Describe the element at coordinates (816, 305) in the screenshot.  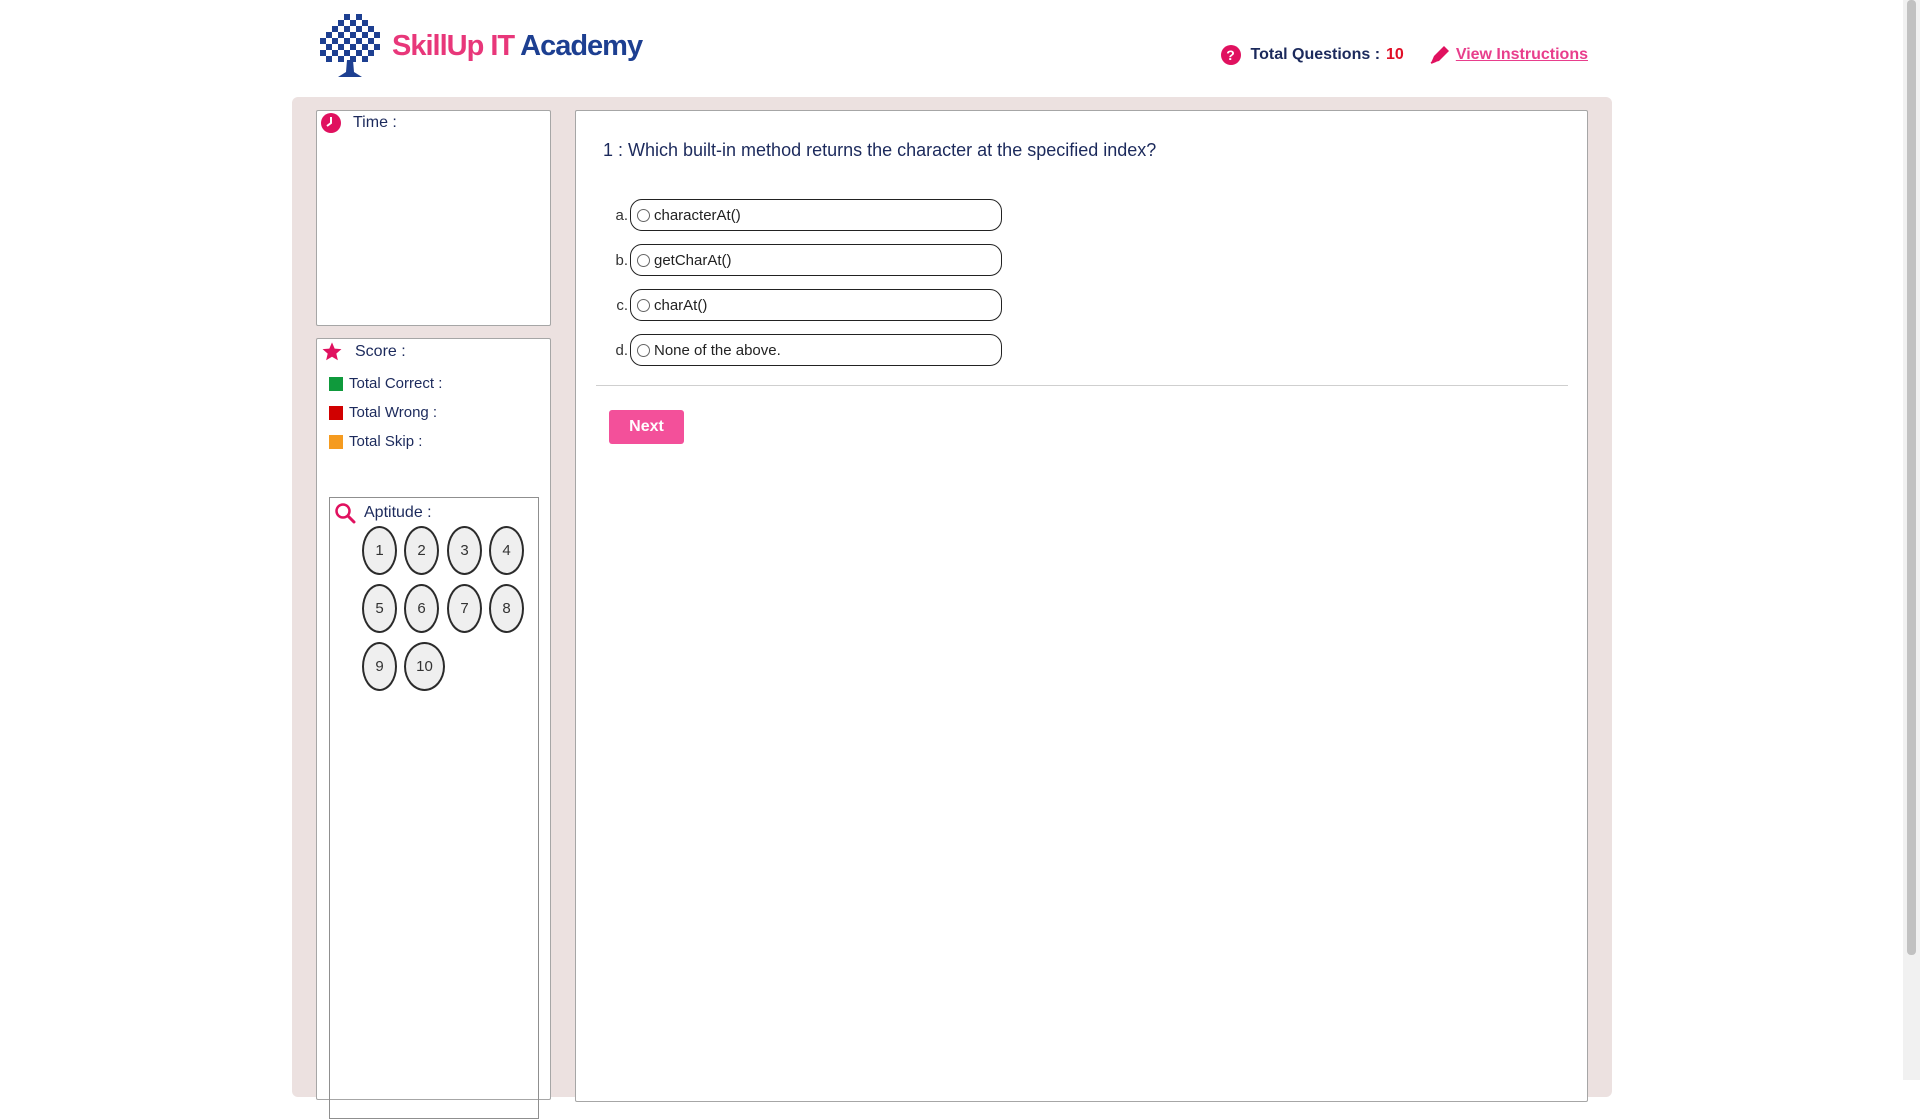
I see `option-c: charAt()` at that location.